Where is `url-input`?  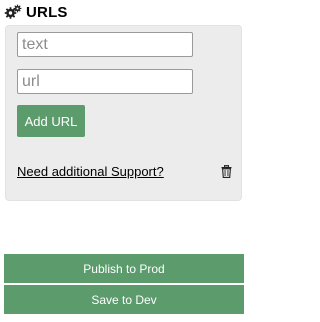 url-input is located at coordinates (105, 81).